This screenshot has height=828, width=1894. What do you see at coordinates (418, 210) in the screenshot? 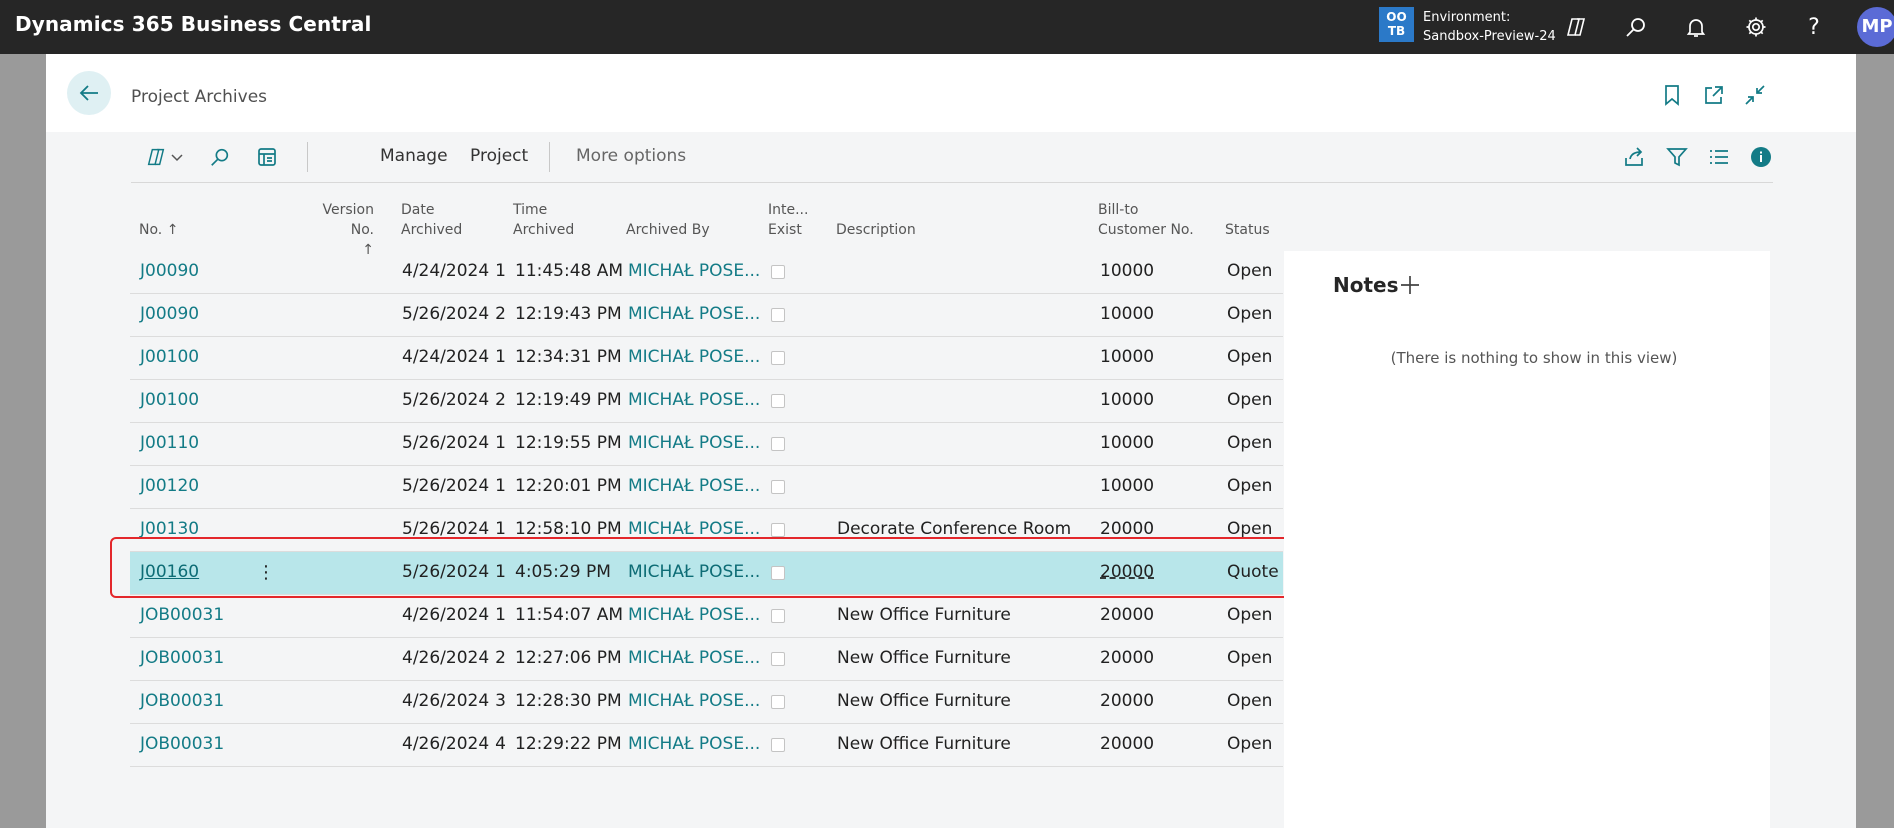
I see `column-header-date-label-1: Date` at bounding box center [418, 210].